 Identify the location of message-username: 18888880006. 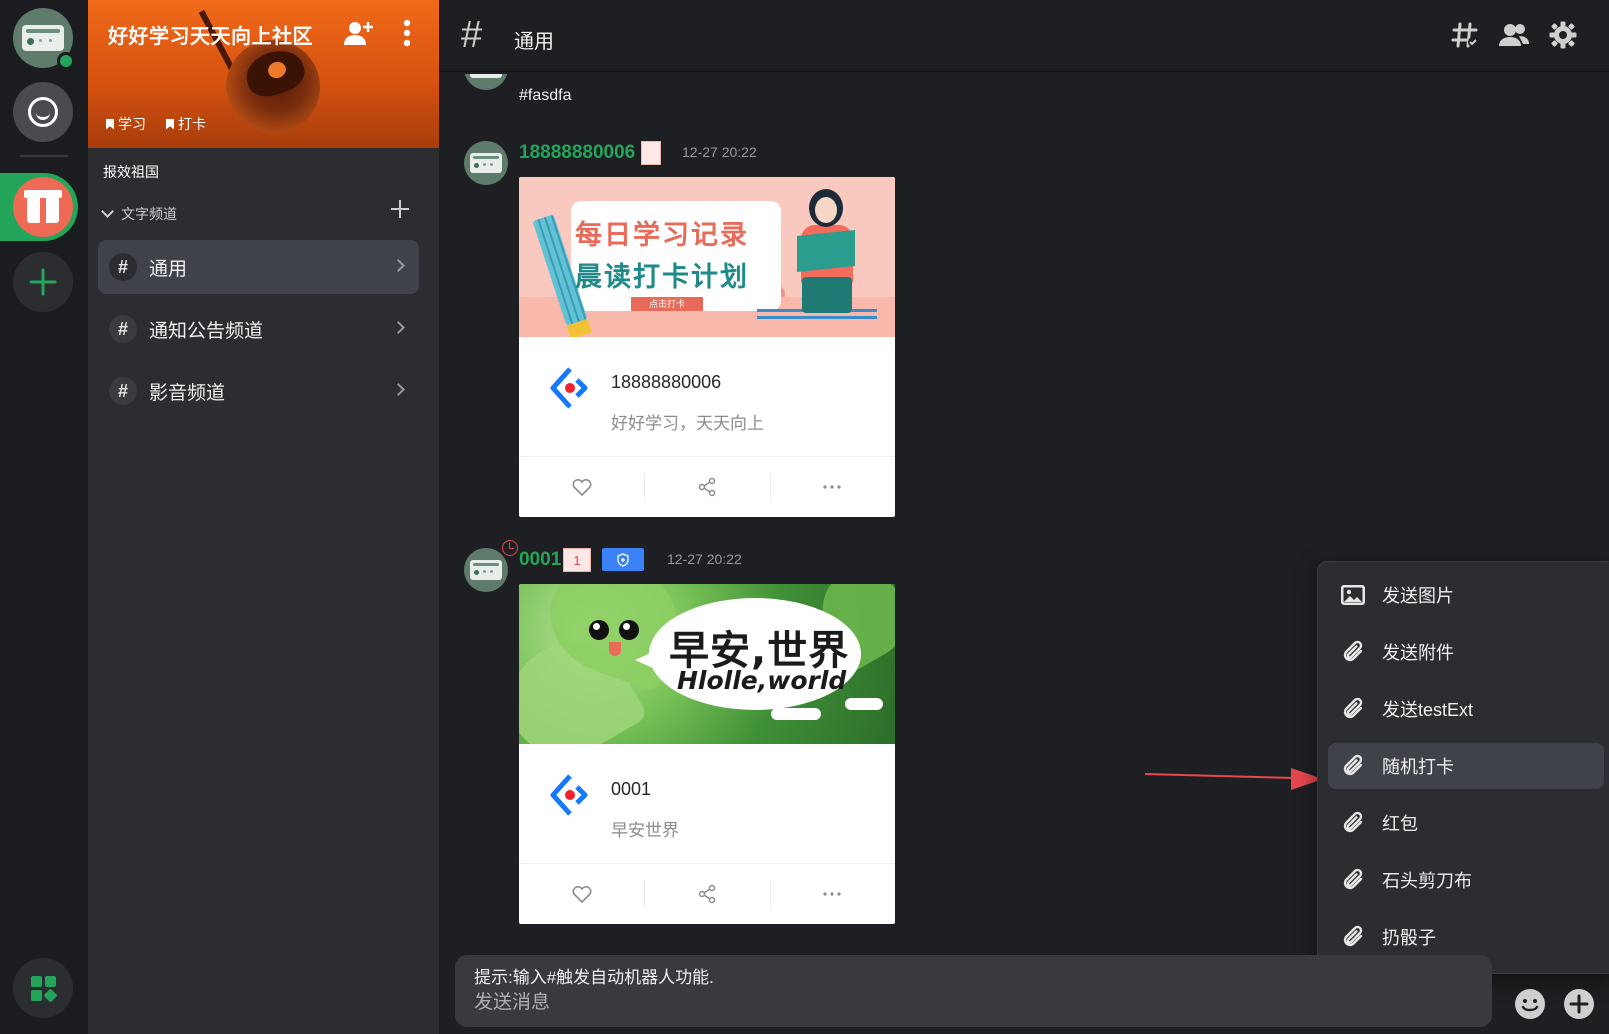
(577, 153).